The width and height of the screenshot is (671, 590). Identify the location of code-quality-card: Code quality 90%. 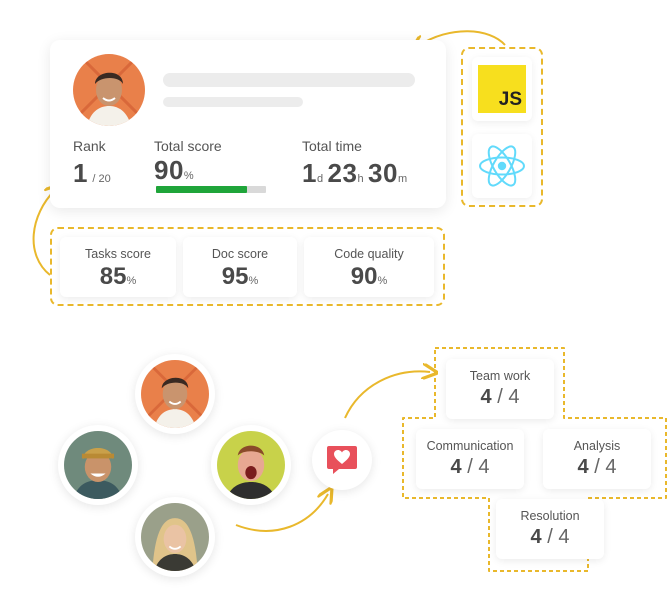
(369, 267).